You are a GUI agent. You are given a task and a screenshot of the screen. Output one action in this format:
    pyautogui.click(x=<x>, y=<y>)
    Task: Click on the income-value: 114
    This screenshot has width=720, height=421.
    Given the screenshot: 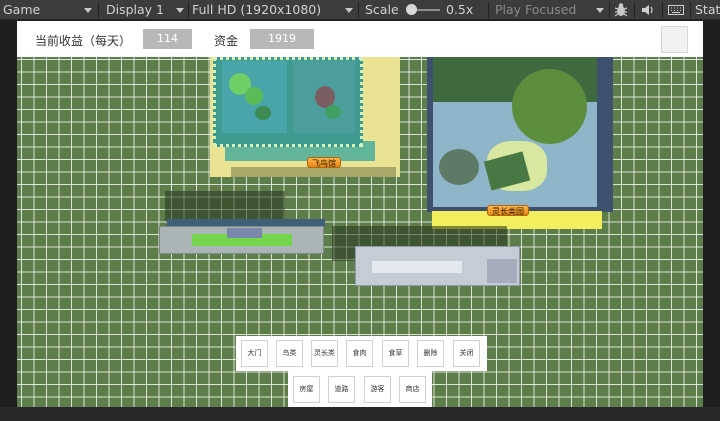 What is the action you would take?
    pyautogui.click(x=167, y=39)
    